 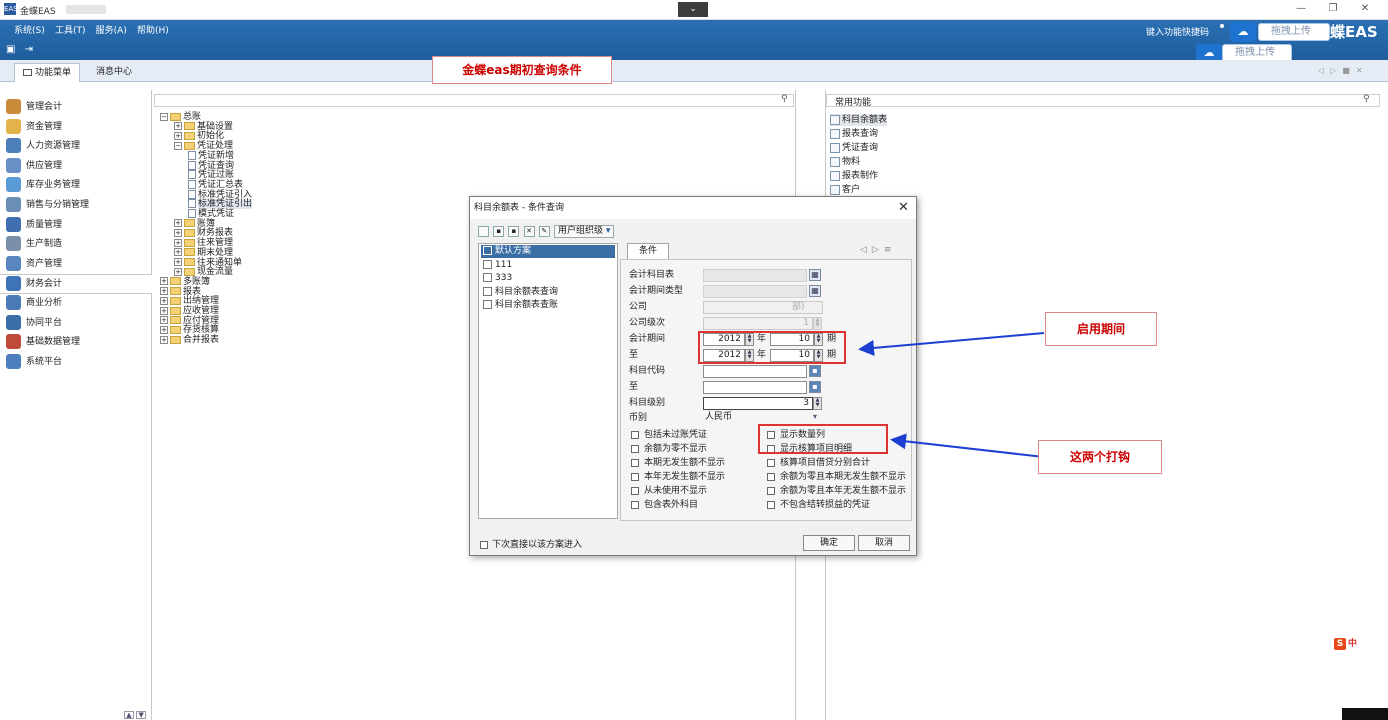 I want to click on favorite-item: 凭证查询, so click(x=854, y=148).